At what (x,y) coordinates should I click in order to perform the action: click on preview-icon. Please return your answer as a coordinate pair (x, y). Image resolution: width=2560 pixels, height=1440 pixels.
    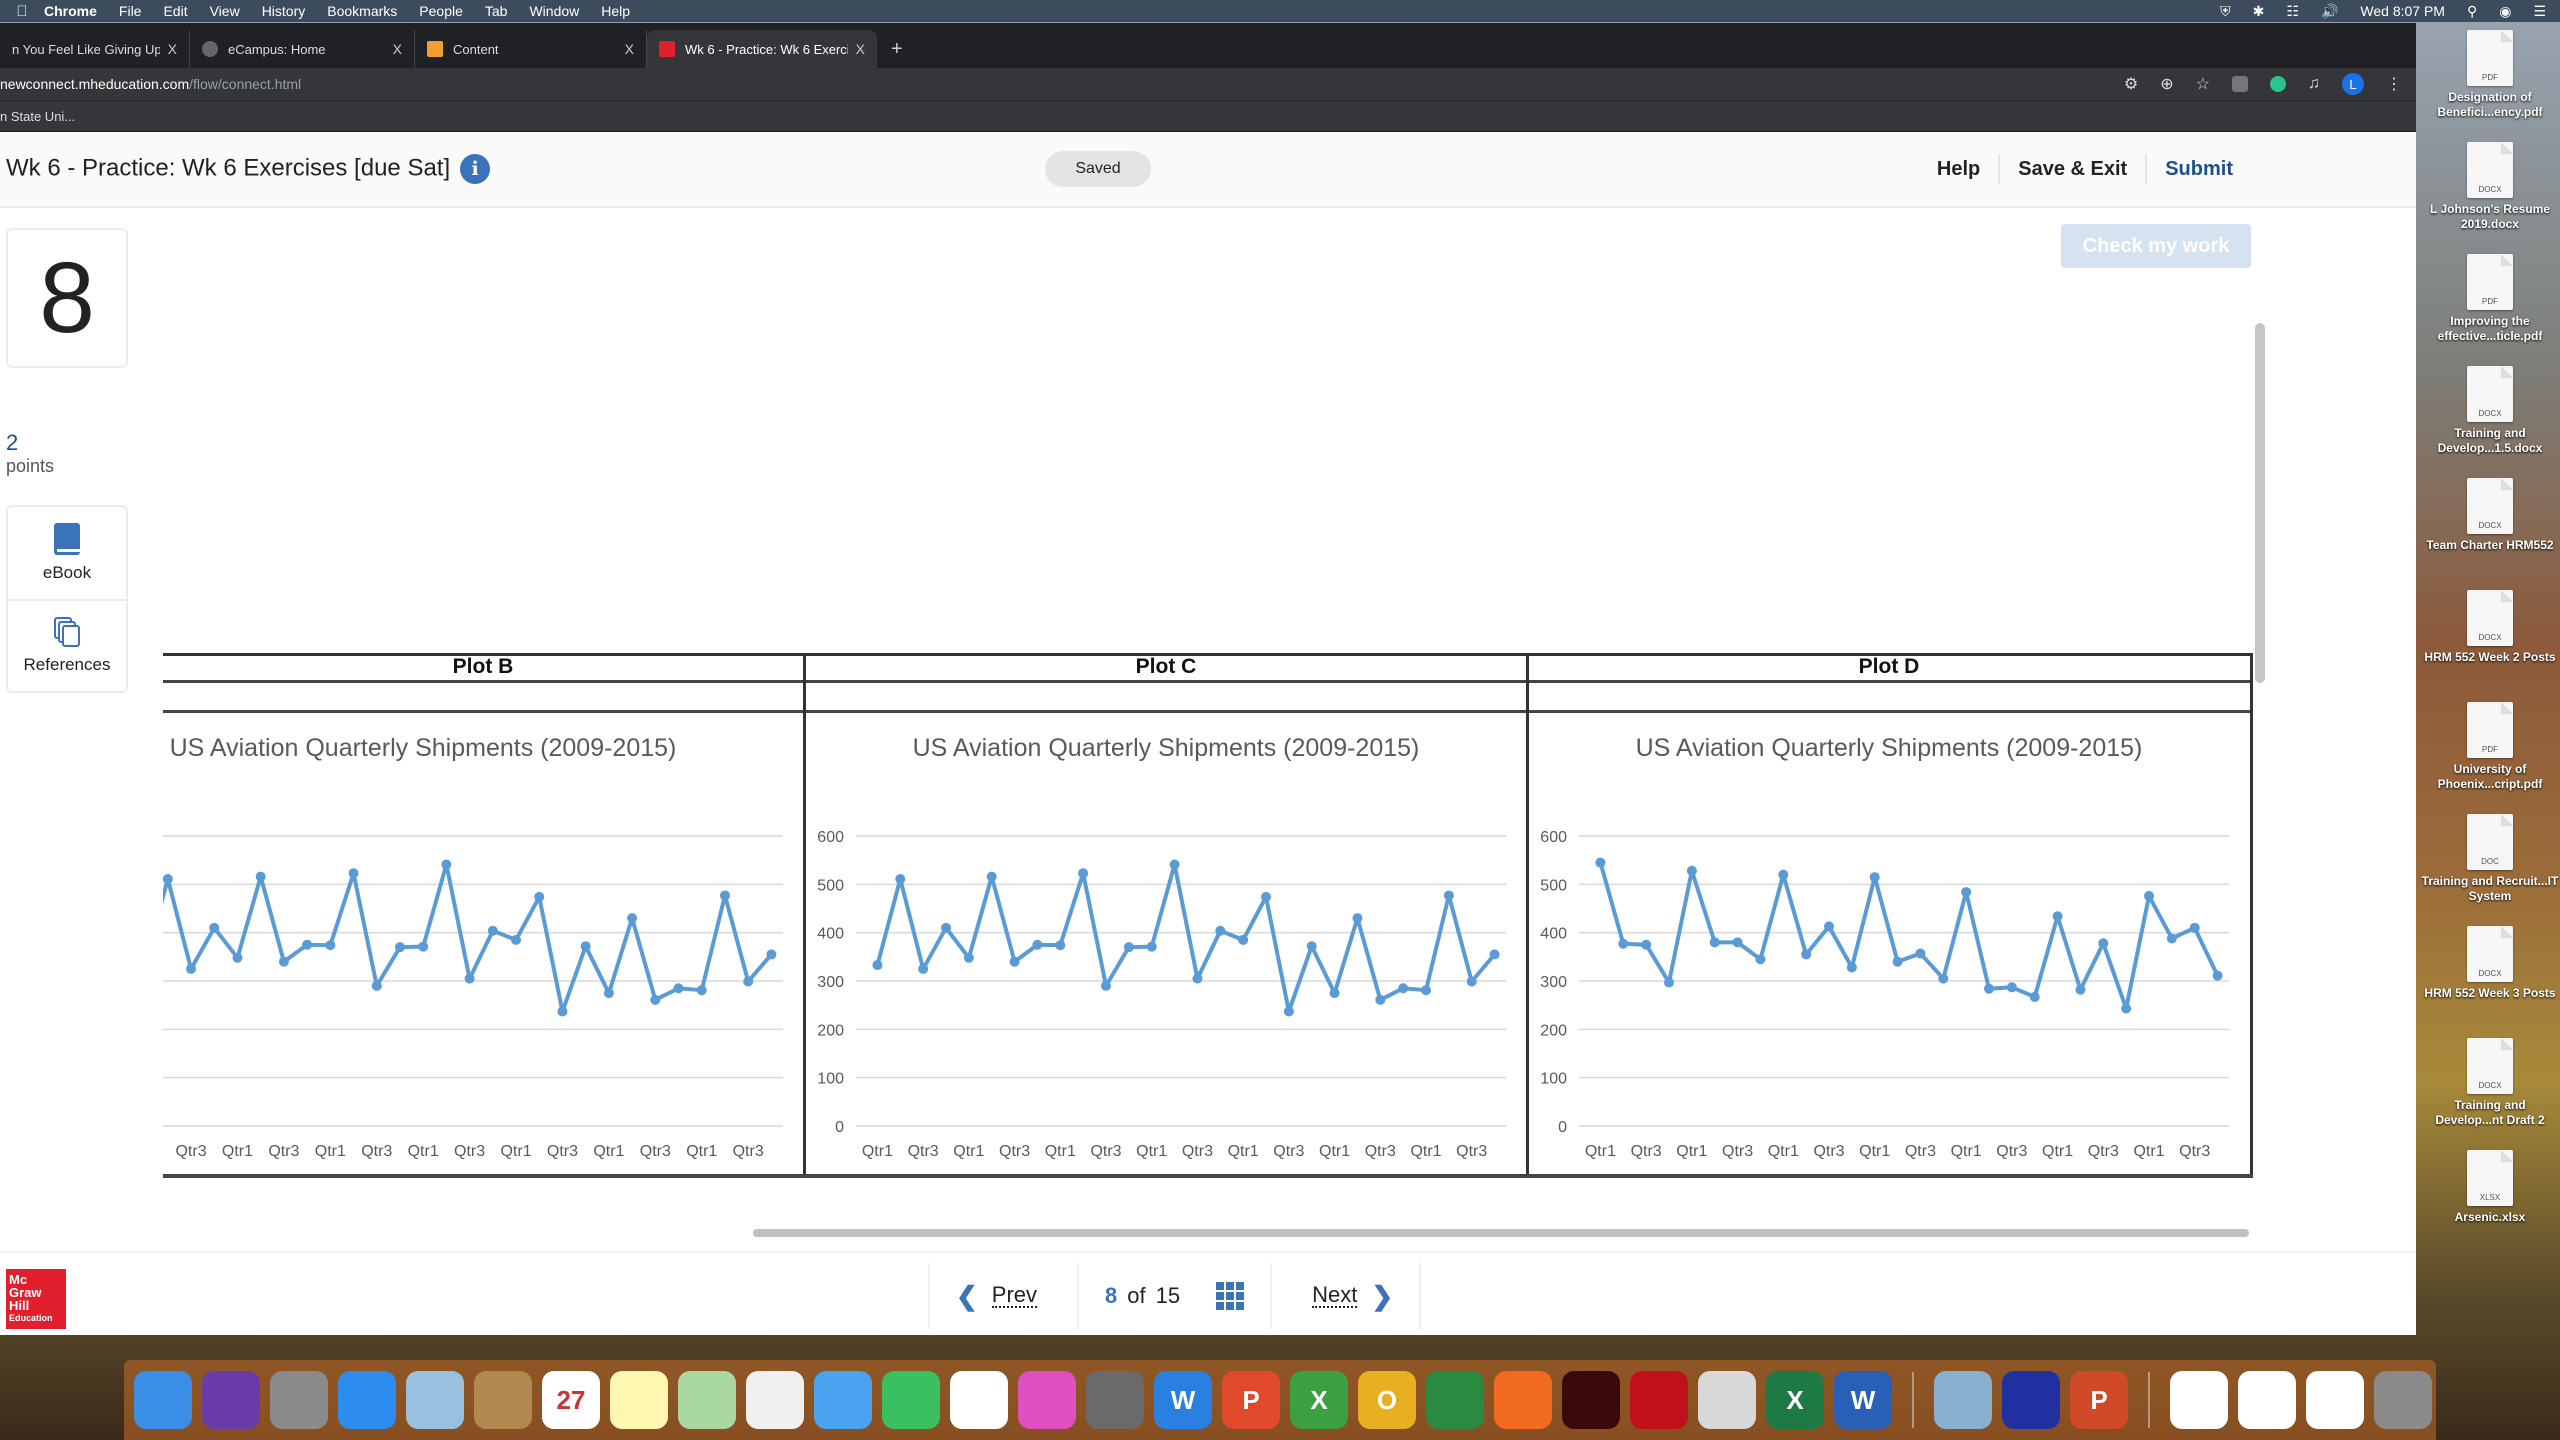
    Looking at the image, I should click on (1963, 1400).